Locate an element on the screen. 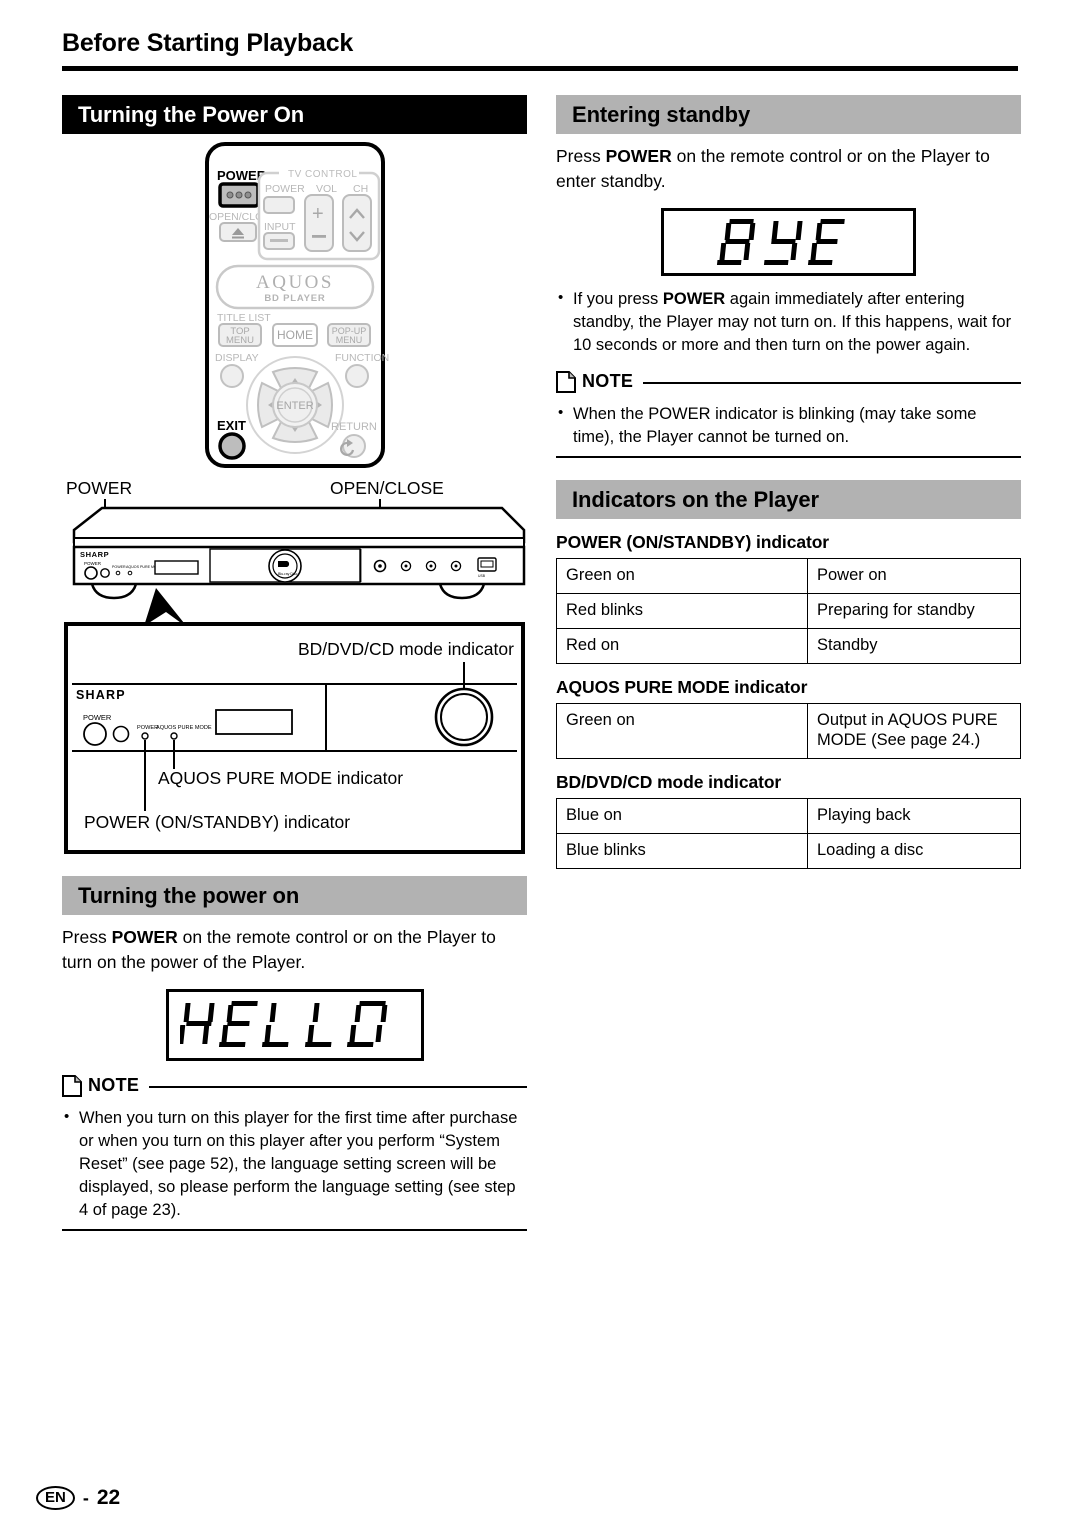 The height and width of the screenshot is (1532, 1080). hello-display-wrap is located at coordinates (294, 1024).